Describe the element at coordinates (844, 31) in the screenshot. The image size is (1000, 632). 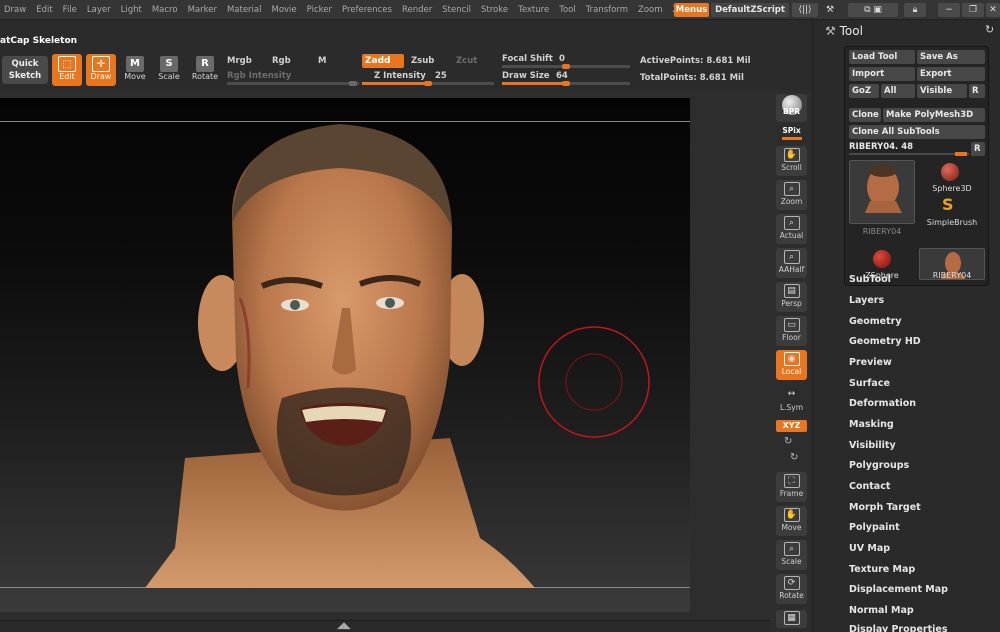
I see `tool-palette-header: ⚒ Tool` at that location.